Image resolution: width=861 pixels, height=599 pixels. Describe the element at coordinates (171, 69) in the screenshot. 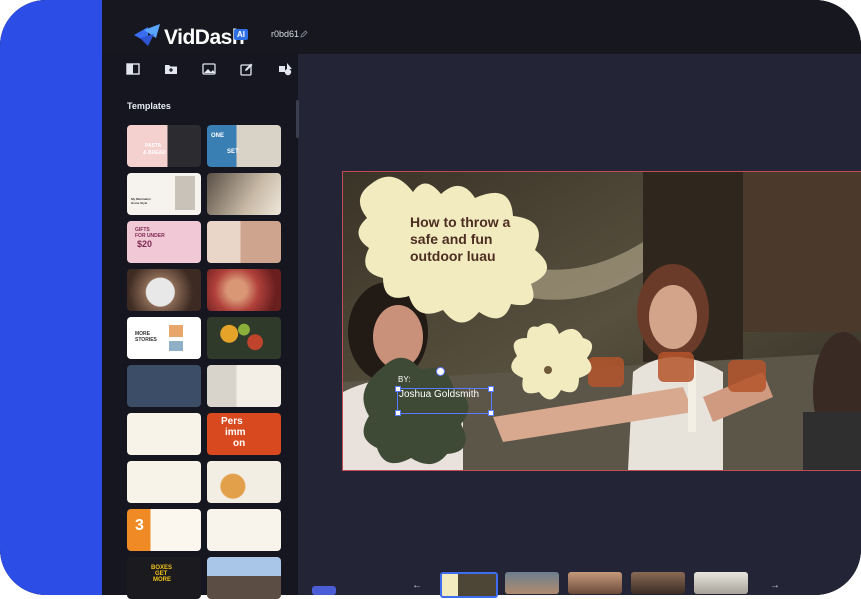

I see `folder-add-icon` at that location.